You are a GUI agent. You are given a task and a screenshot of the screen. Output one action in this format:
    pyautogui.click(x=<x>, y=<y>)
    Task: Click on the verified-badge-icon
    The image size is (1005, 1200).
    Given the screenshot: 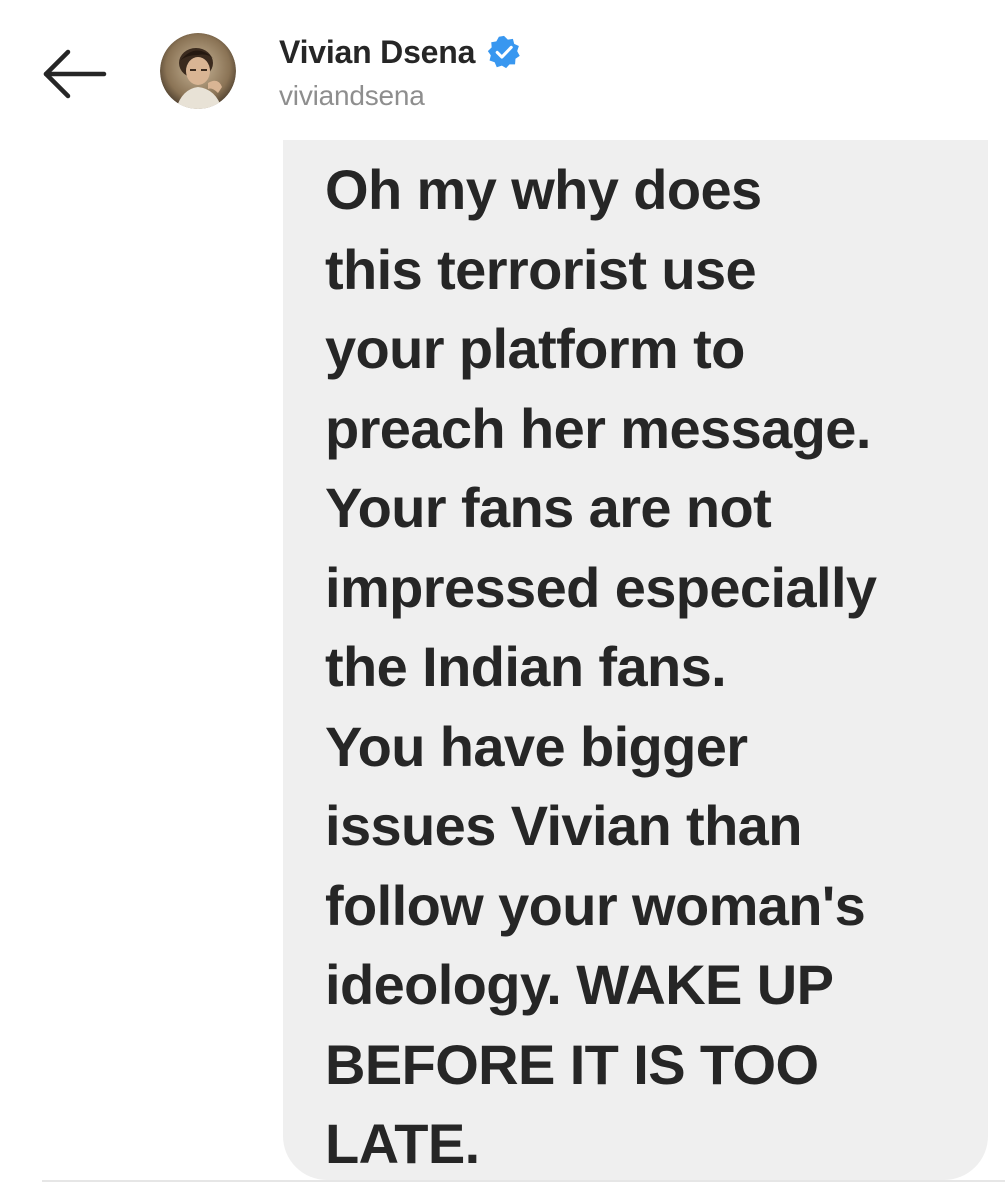 What is the action you would take?
    pyautogui.click(x=504, y=52)
    